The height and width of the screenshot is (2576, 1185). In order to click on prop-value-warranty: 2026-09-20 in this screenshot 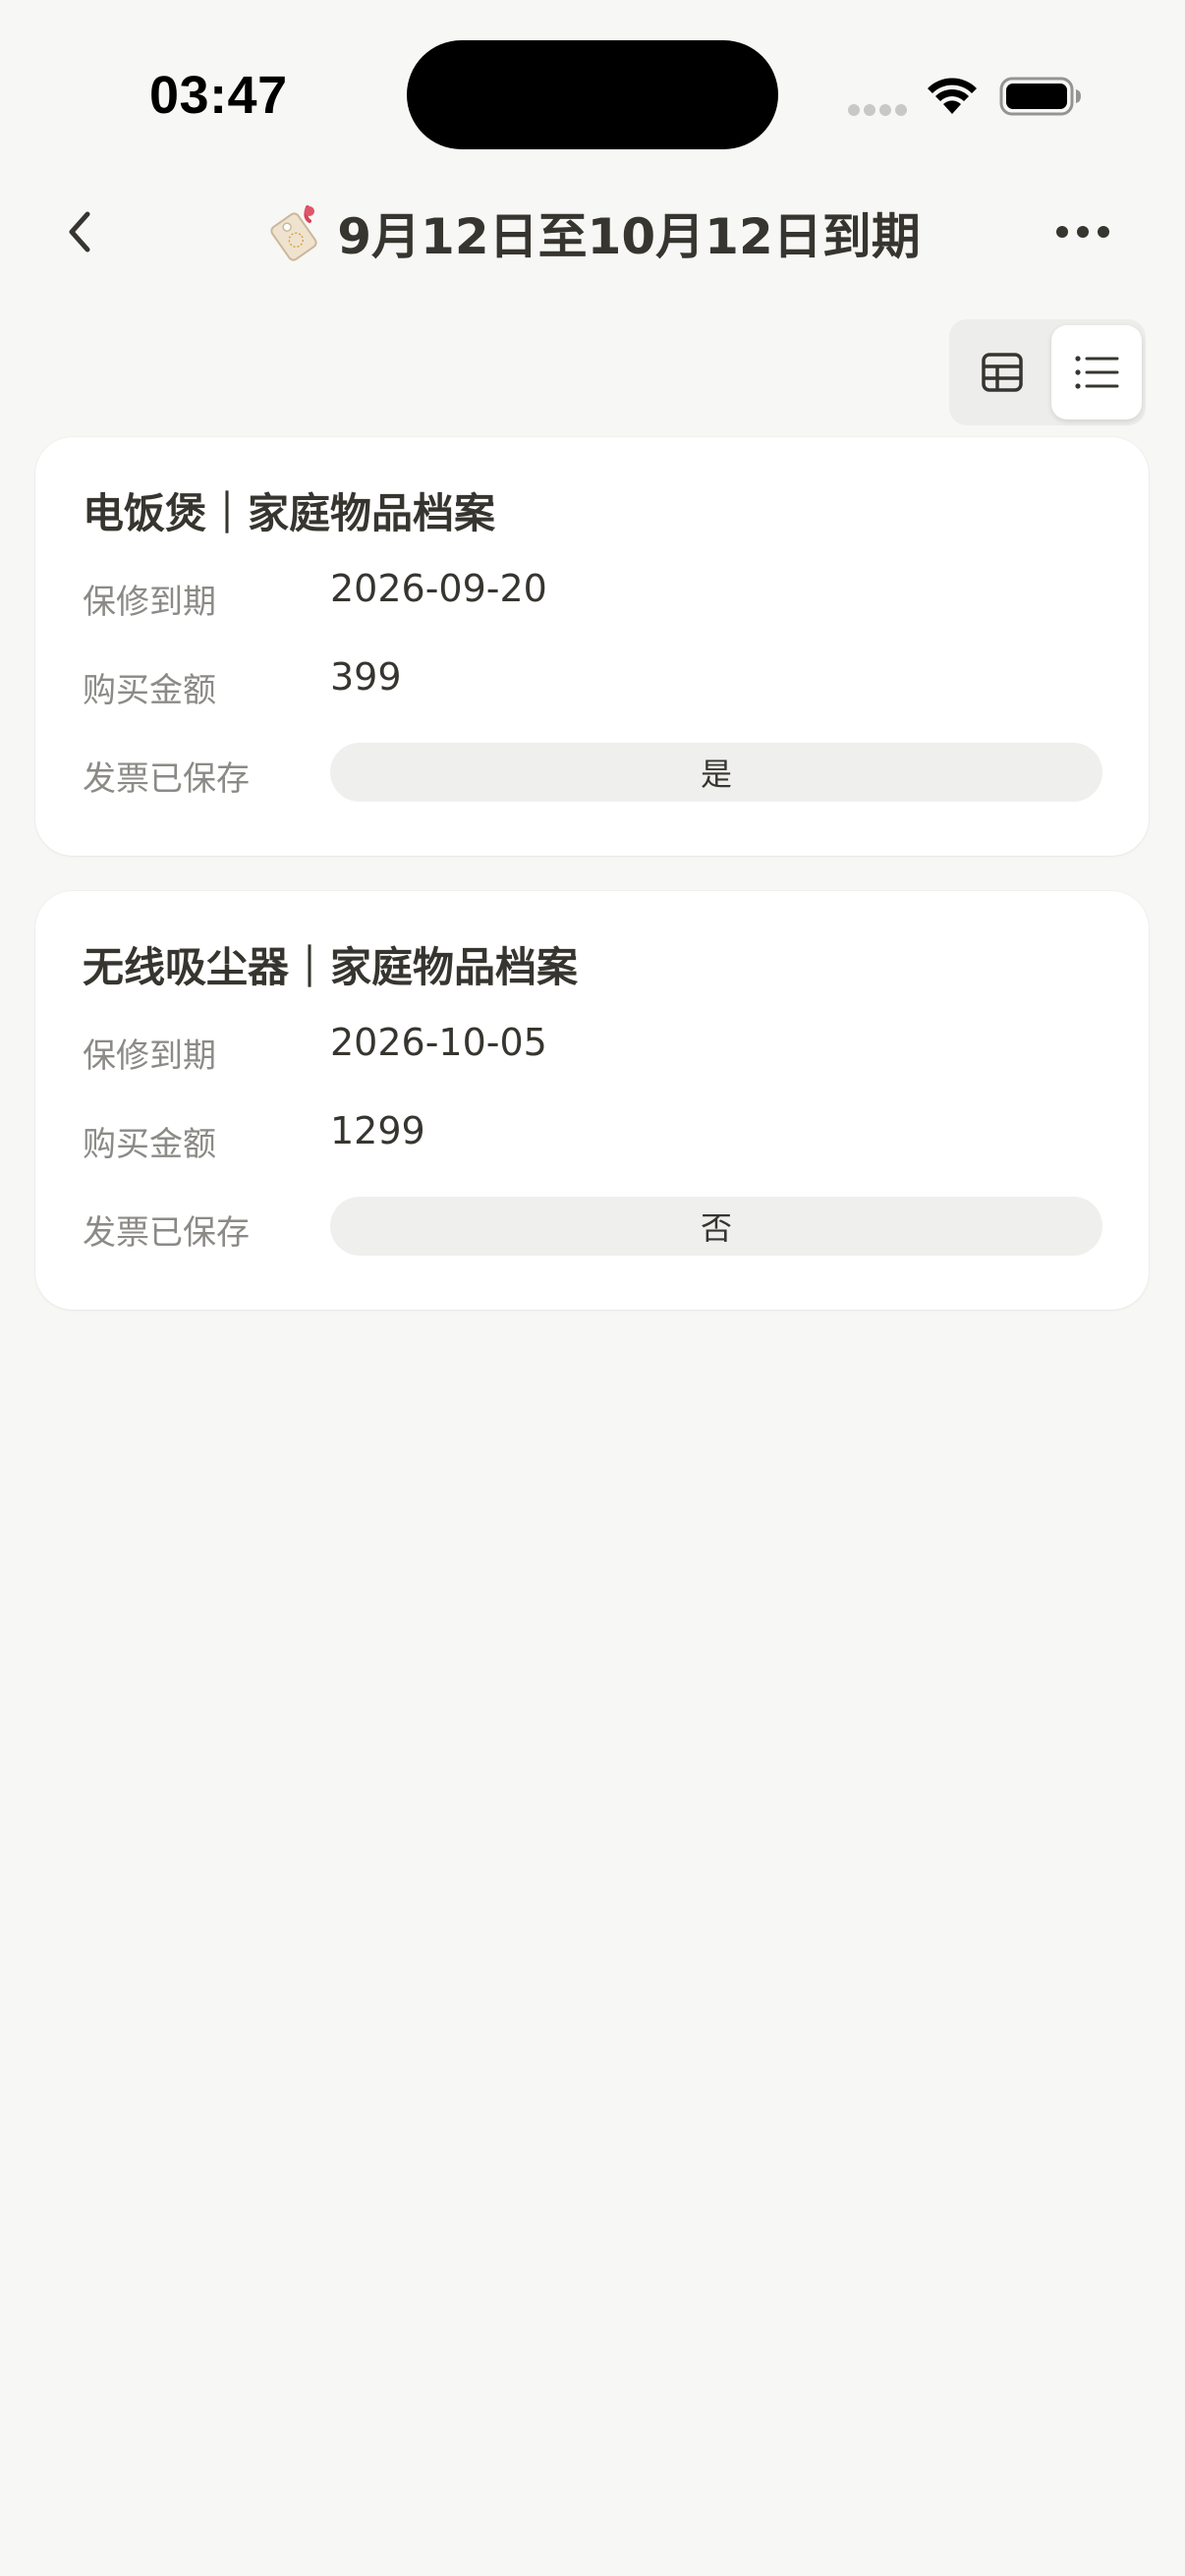, I will do `click(439, 588)`.